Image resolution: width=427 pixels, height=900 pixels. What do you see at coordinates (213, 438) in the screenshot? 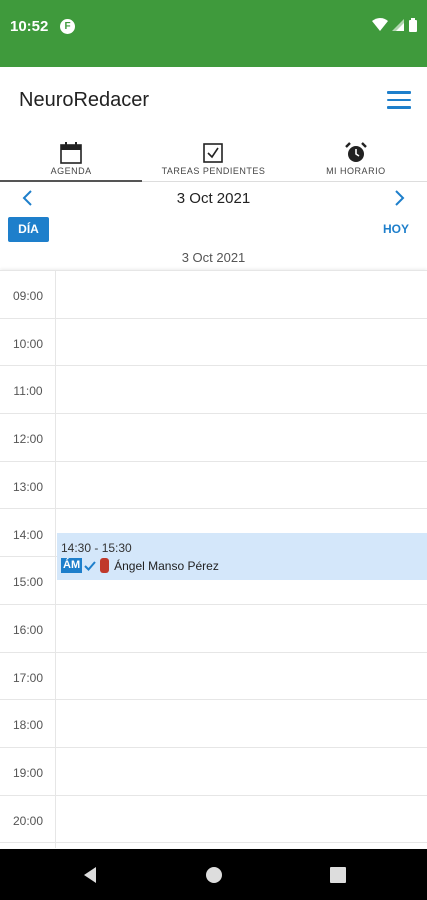
I see `hour-row: 12:00` at bounding box center [213, 438].